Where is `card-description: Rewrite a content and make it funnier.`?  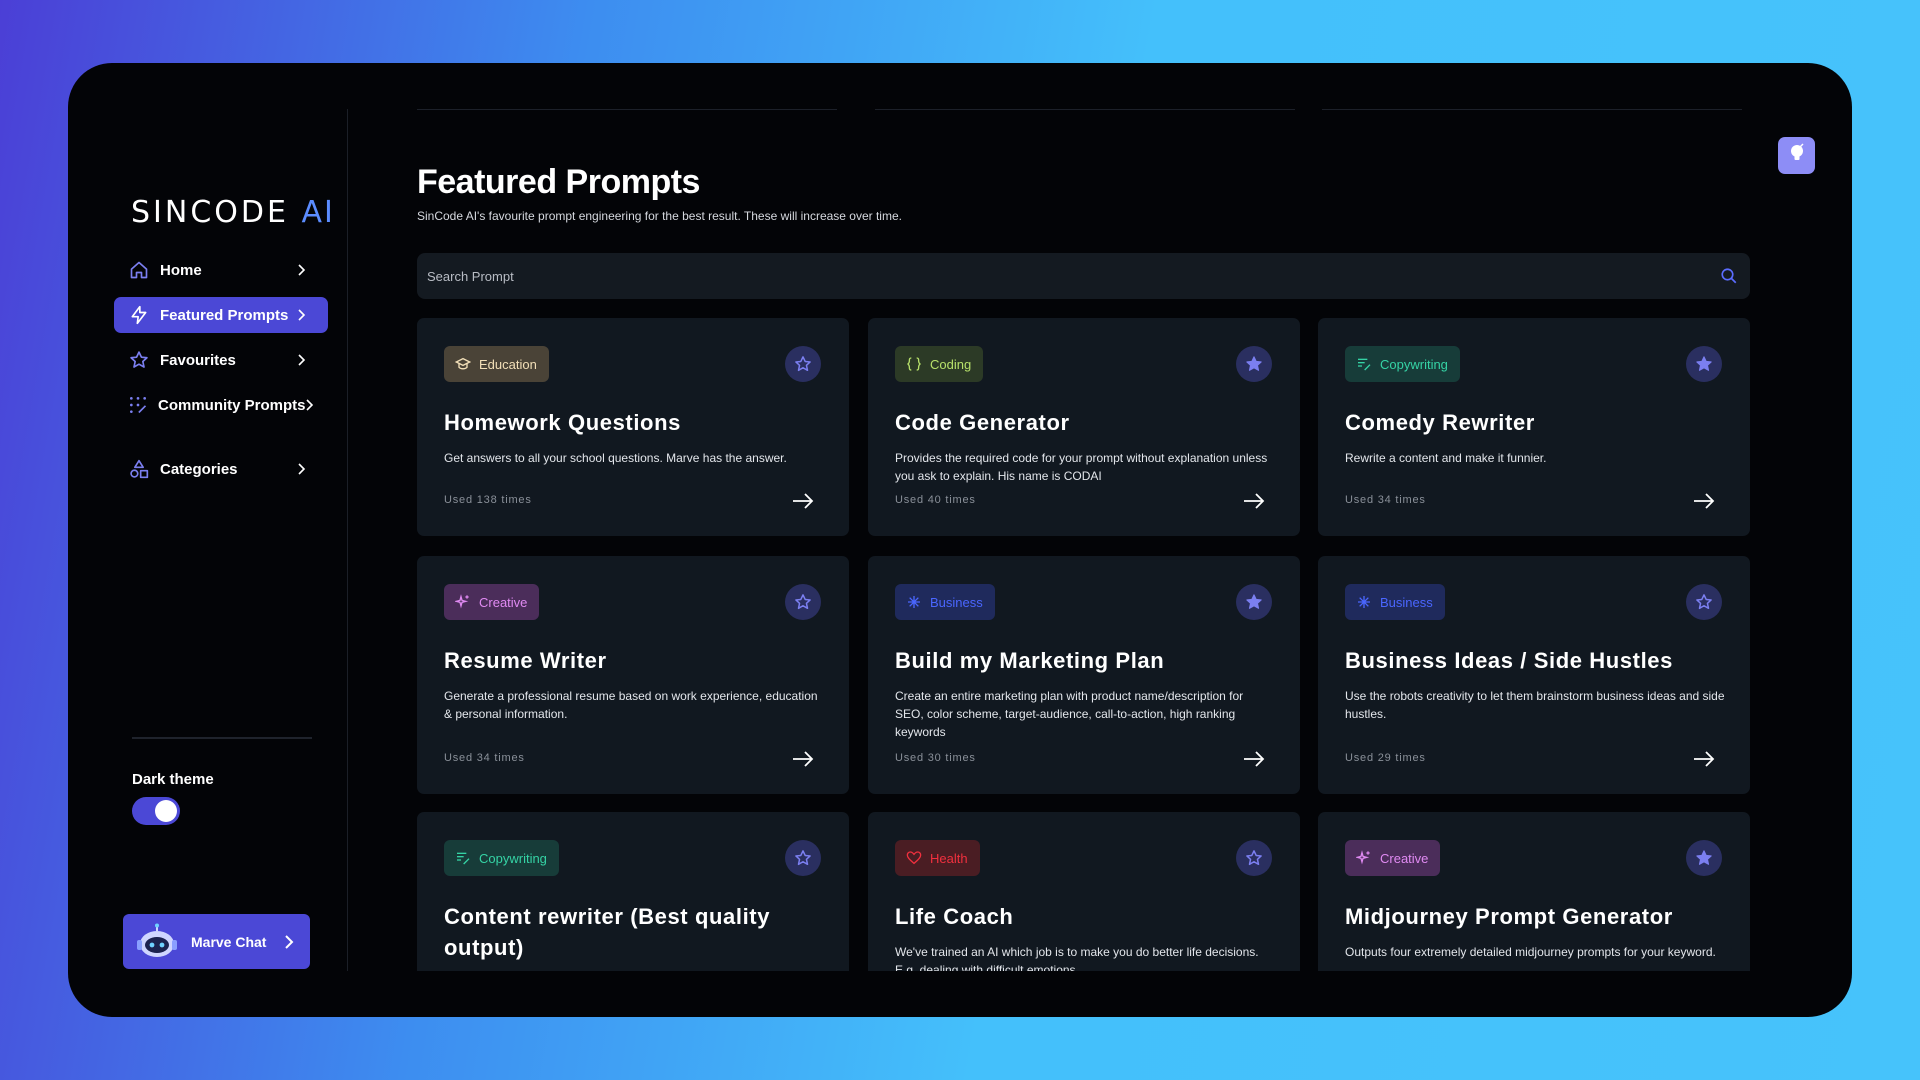
card-description: Rewrite a content and make it funnier. is located at coordinates (1446, 458).